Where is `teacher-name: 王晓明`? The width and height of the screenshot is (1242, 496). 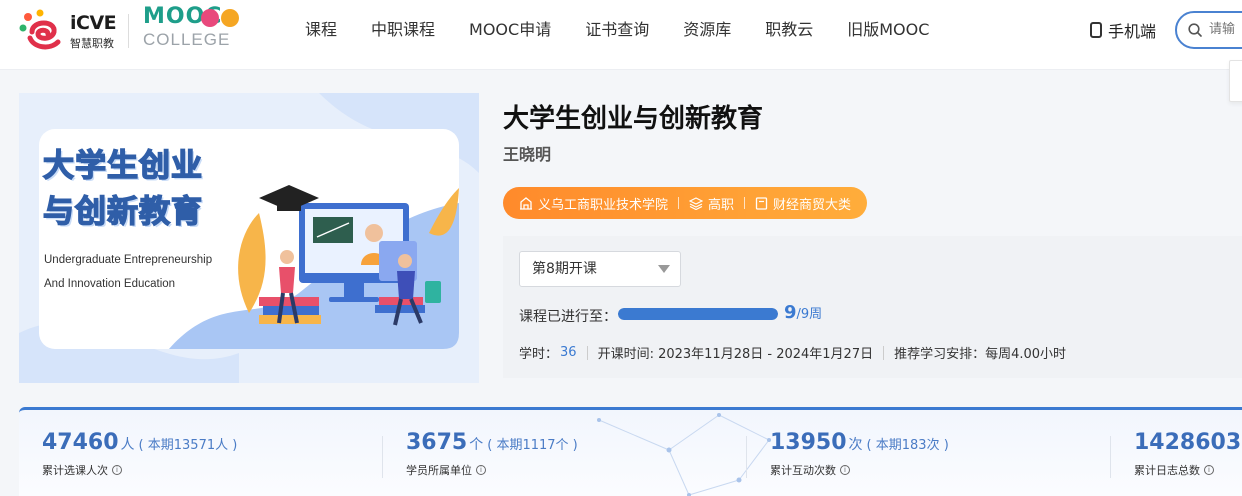 teacher-name: 王晓明 is located at coordinates (527, 153).